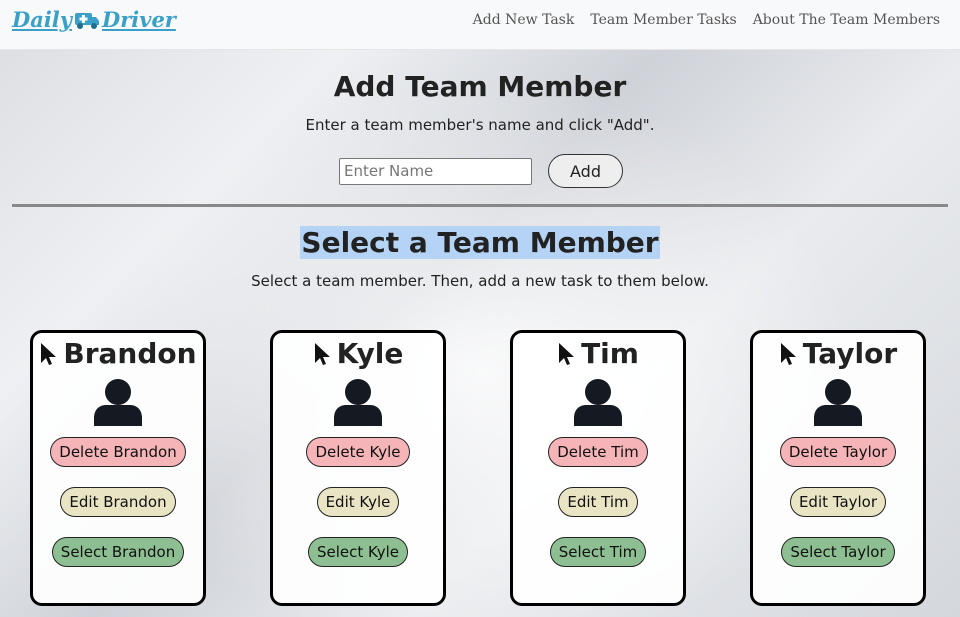 The height and width of the screenshot is (617, 960). I want to click on member-name: Kyle, so click(370, 353).